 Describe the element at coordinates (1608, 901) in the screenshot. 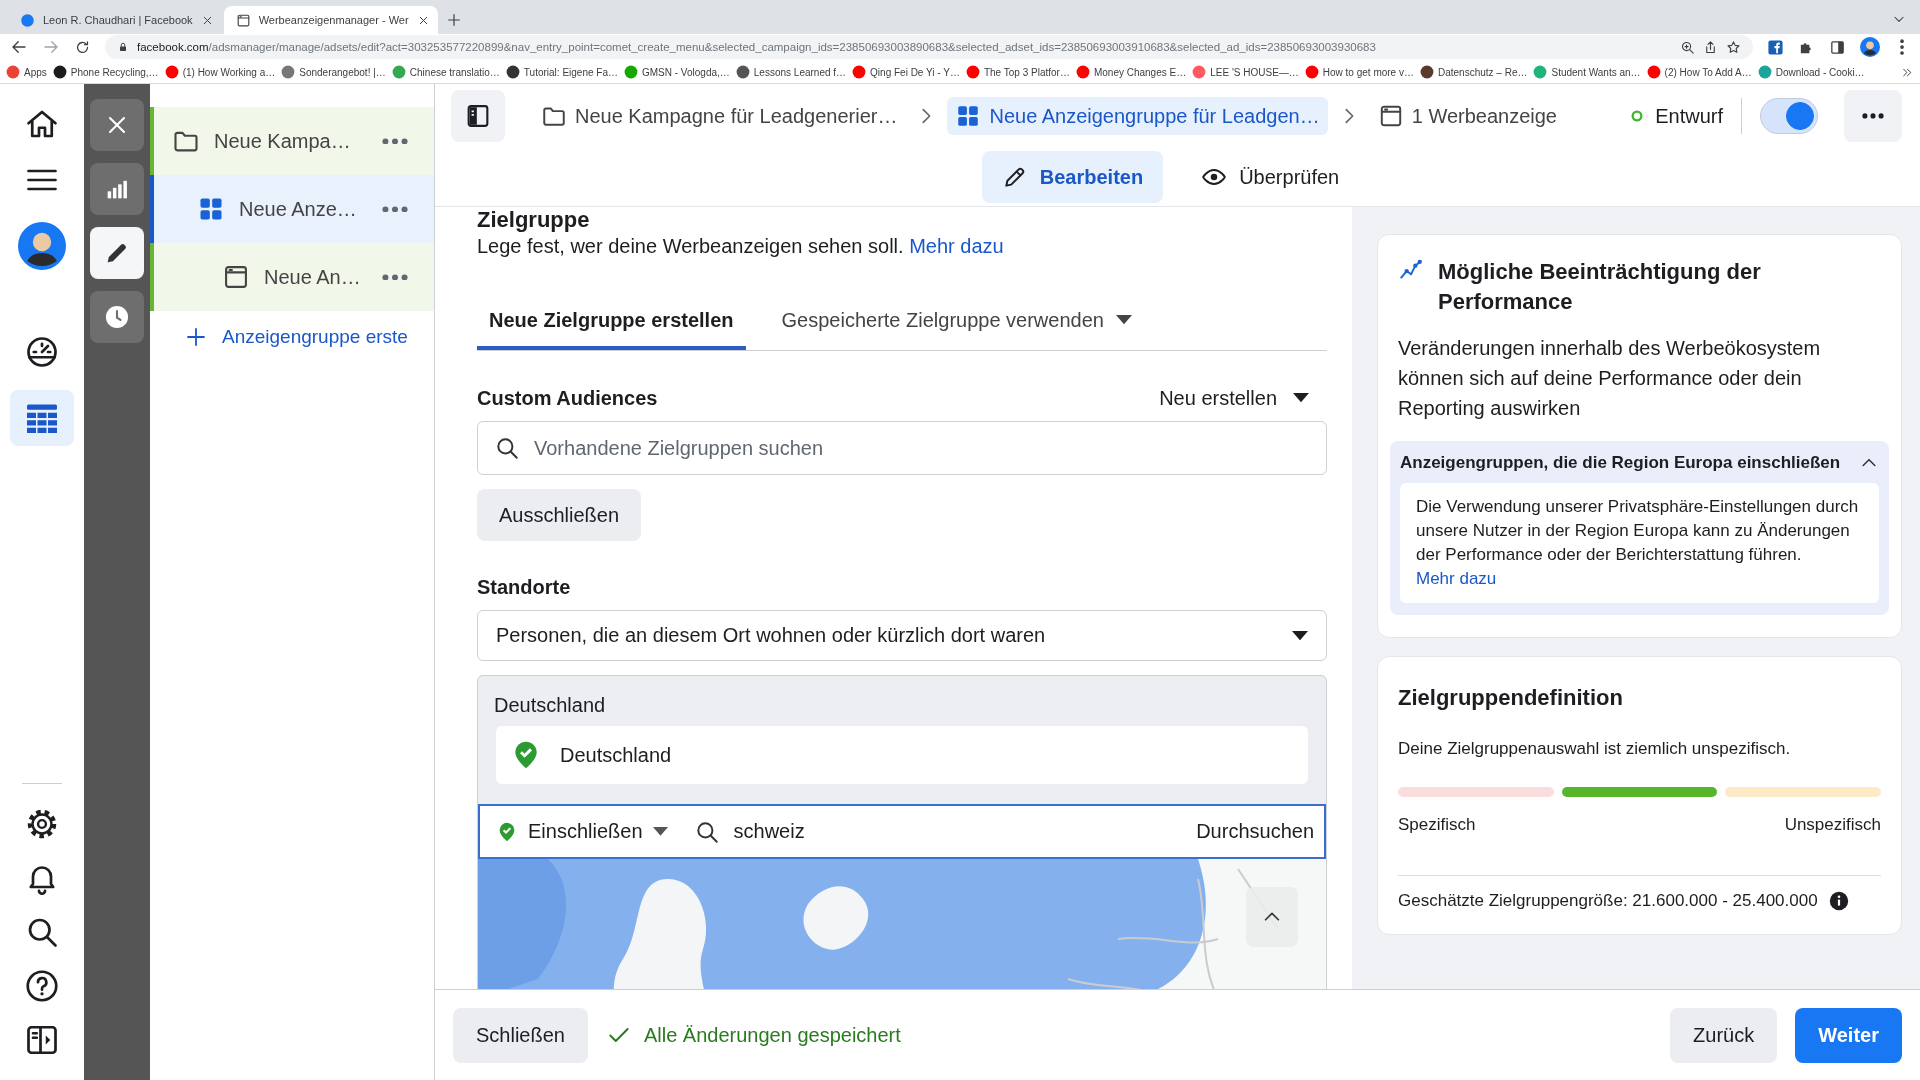

I see `estimate-text: Geschätzte Zielgruppengröße: 21.600.000 - 25.400.000` at that location.